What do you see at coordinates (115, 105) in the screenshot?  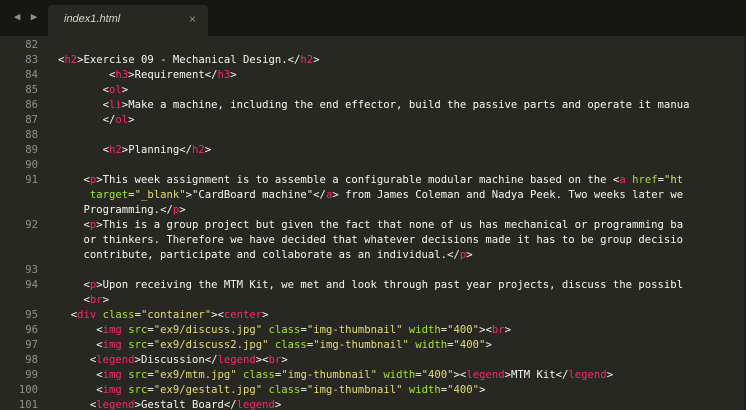 I see `code-token: li` at bounding box center [115, 105].